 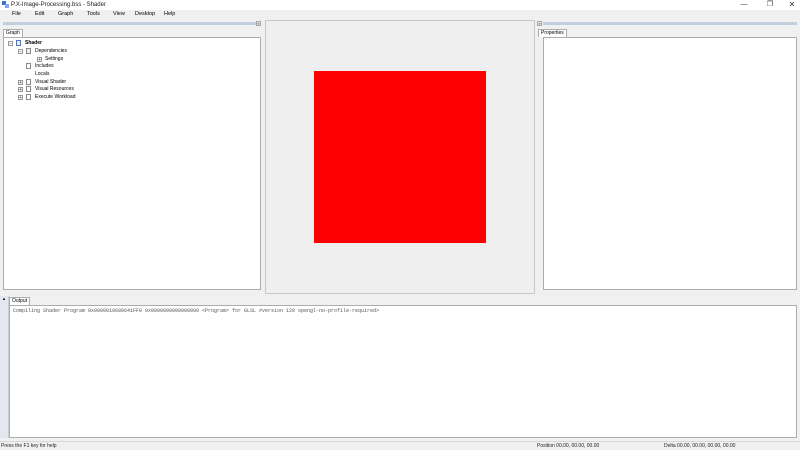 I want to click on restore-button: ❐, so click(x=770, y=5).